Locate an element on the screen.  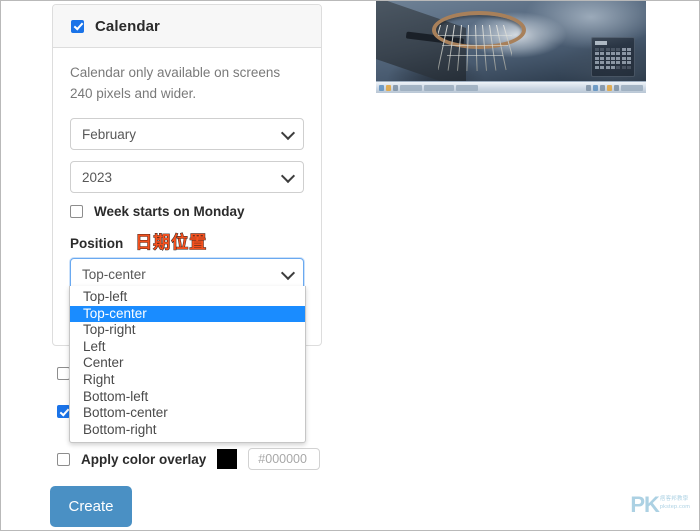
year-select: 2023 is located at coordinates (187, 177).